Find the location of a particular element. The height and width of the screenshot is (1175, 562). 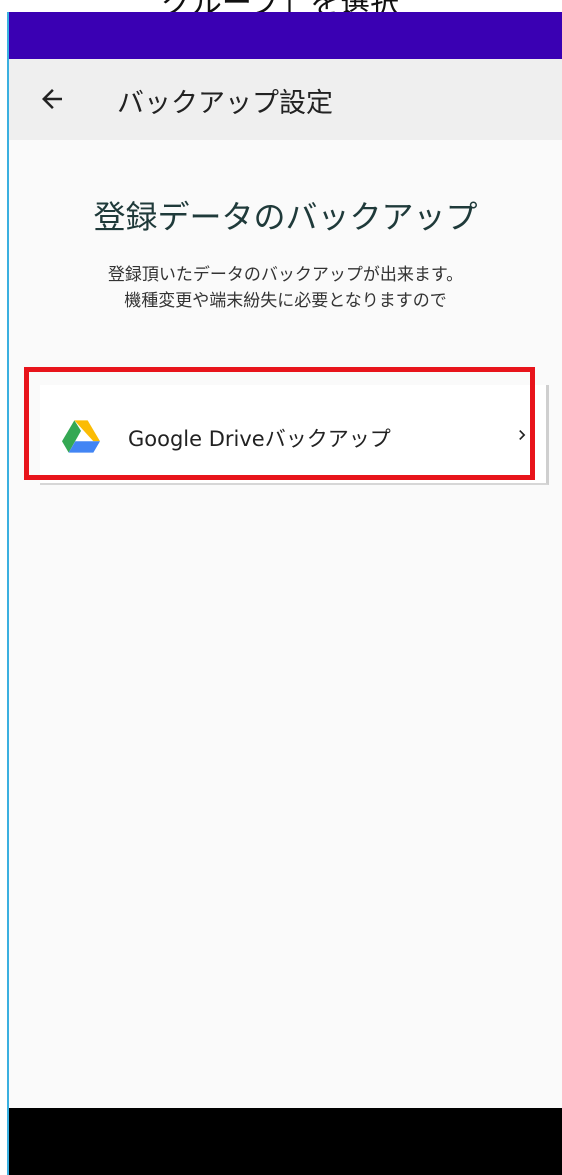

status-bar is located at coordinates (285, 35).